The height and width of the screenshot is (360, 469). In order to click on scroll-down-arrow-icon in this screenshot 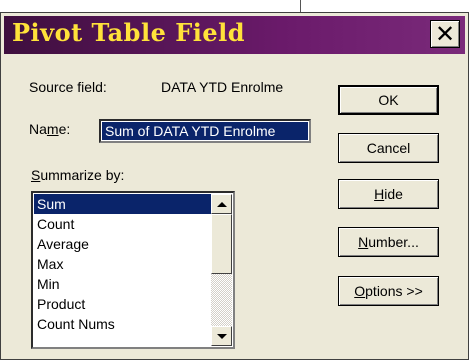, I will do `click(221, 336)`.